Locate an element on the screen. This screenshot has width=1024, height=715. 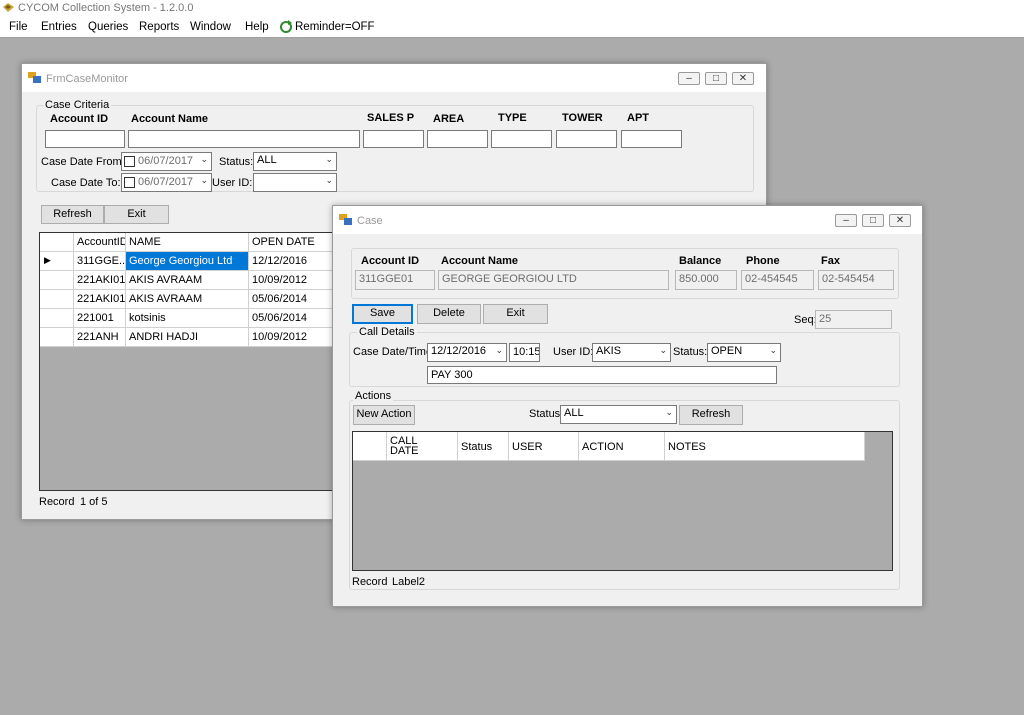
tower-header: TOWER is located at coordinates (582, 118).